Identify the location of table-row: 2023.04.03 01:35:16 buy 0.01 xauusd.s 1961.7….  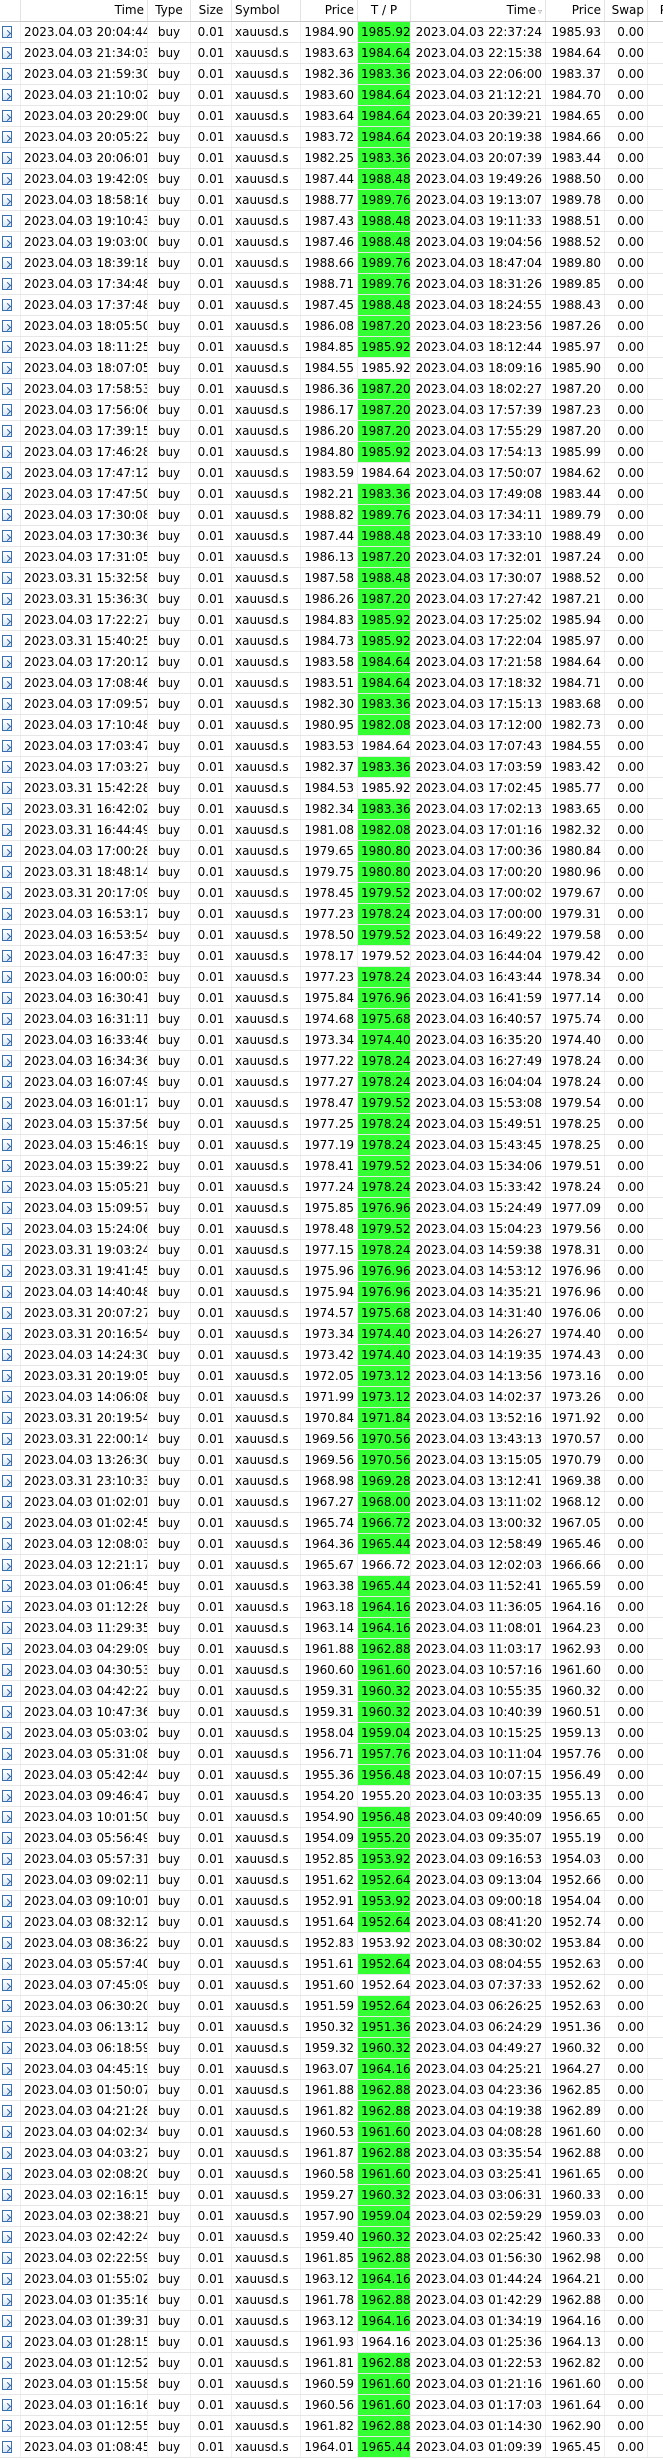
(331, 2300).